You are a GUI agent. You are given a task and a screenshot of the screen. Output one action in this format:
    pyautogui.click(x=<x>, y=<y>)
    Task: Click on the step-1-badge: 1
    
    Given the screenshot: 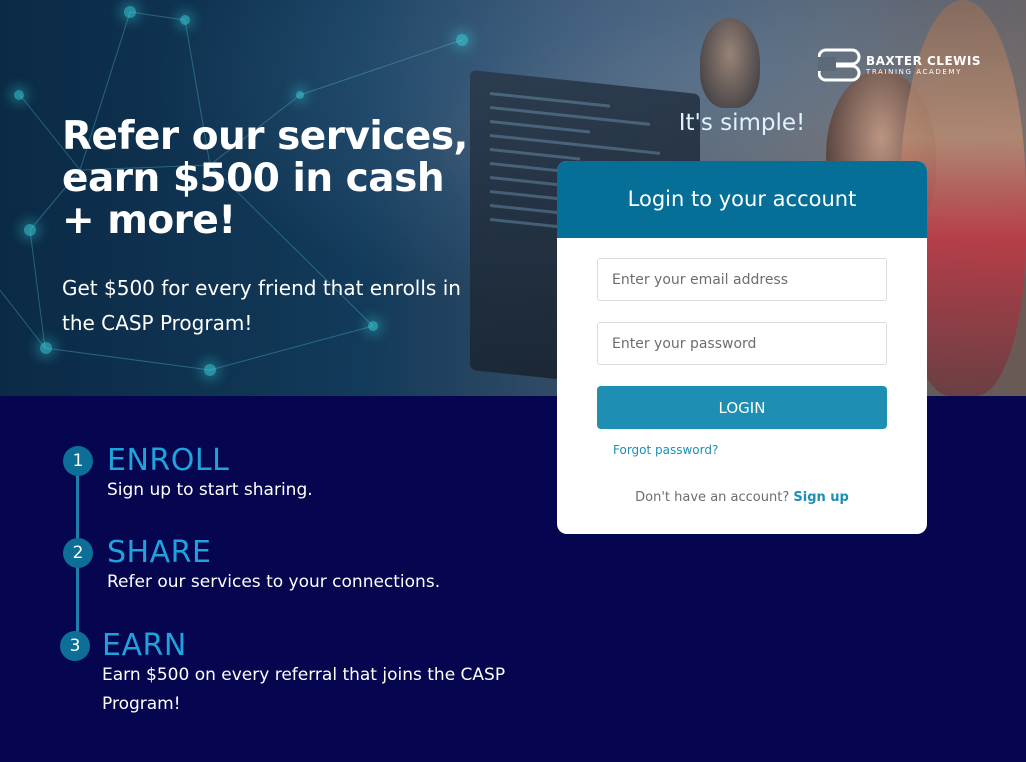 What is the action you would take?
    pyautogui.click(x=78, y=461)
    